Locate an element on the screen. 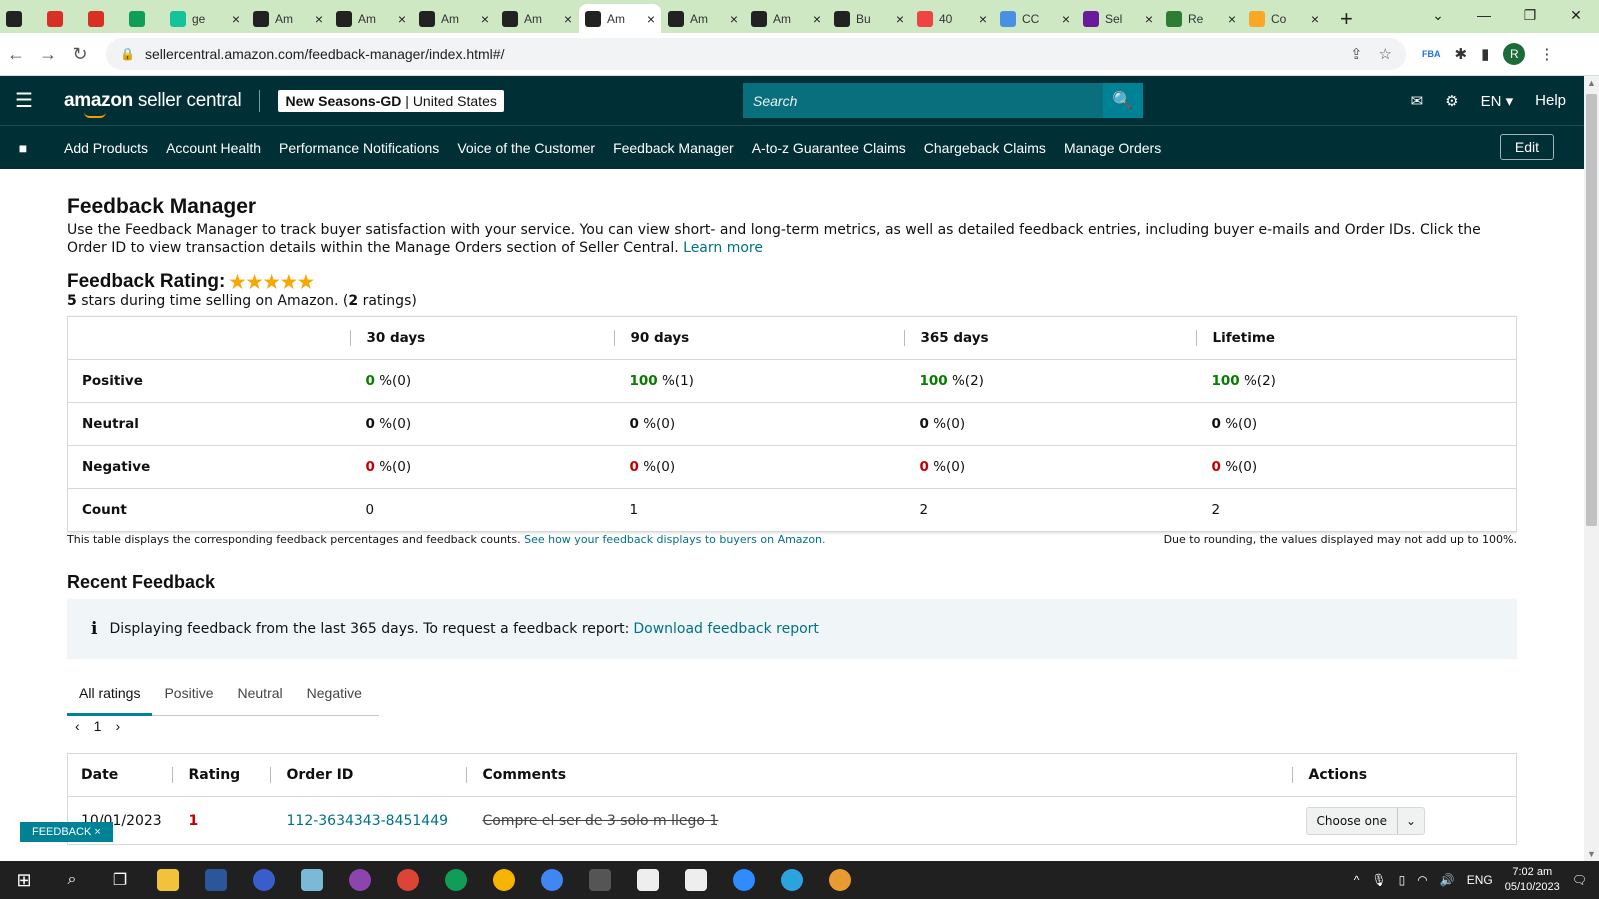 Image resolution: width=1599 pixels, height=899 pixels. side-panel-icon: ▮ is located at coordinates (1485, 54).